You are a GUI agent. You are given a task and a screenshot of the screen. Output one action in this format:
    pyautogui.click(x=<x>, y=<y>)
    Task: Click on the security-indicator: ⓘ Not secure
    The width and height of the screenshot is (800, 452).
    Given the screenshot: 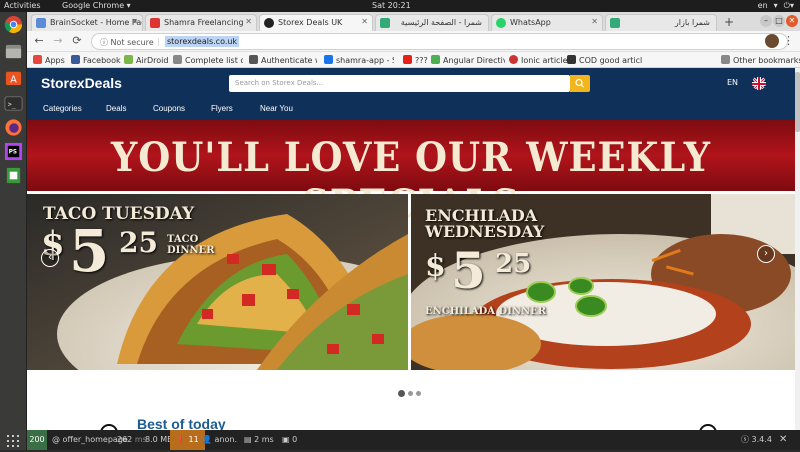 What is the action you would take?
    pyautogui.click(x=127, y=42)
    